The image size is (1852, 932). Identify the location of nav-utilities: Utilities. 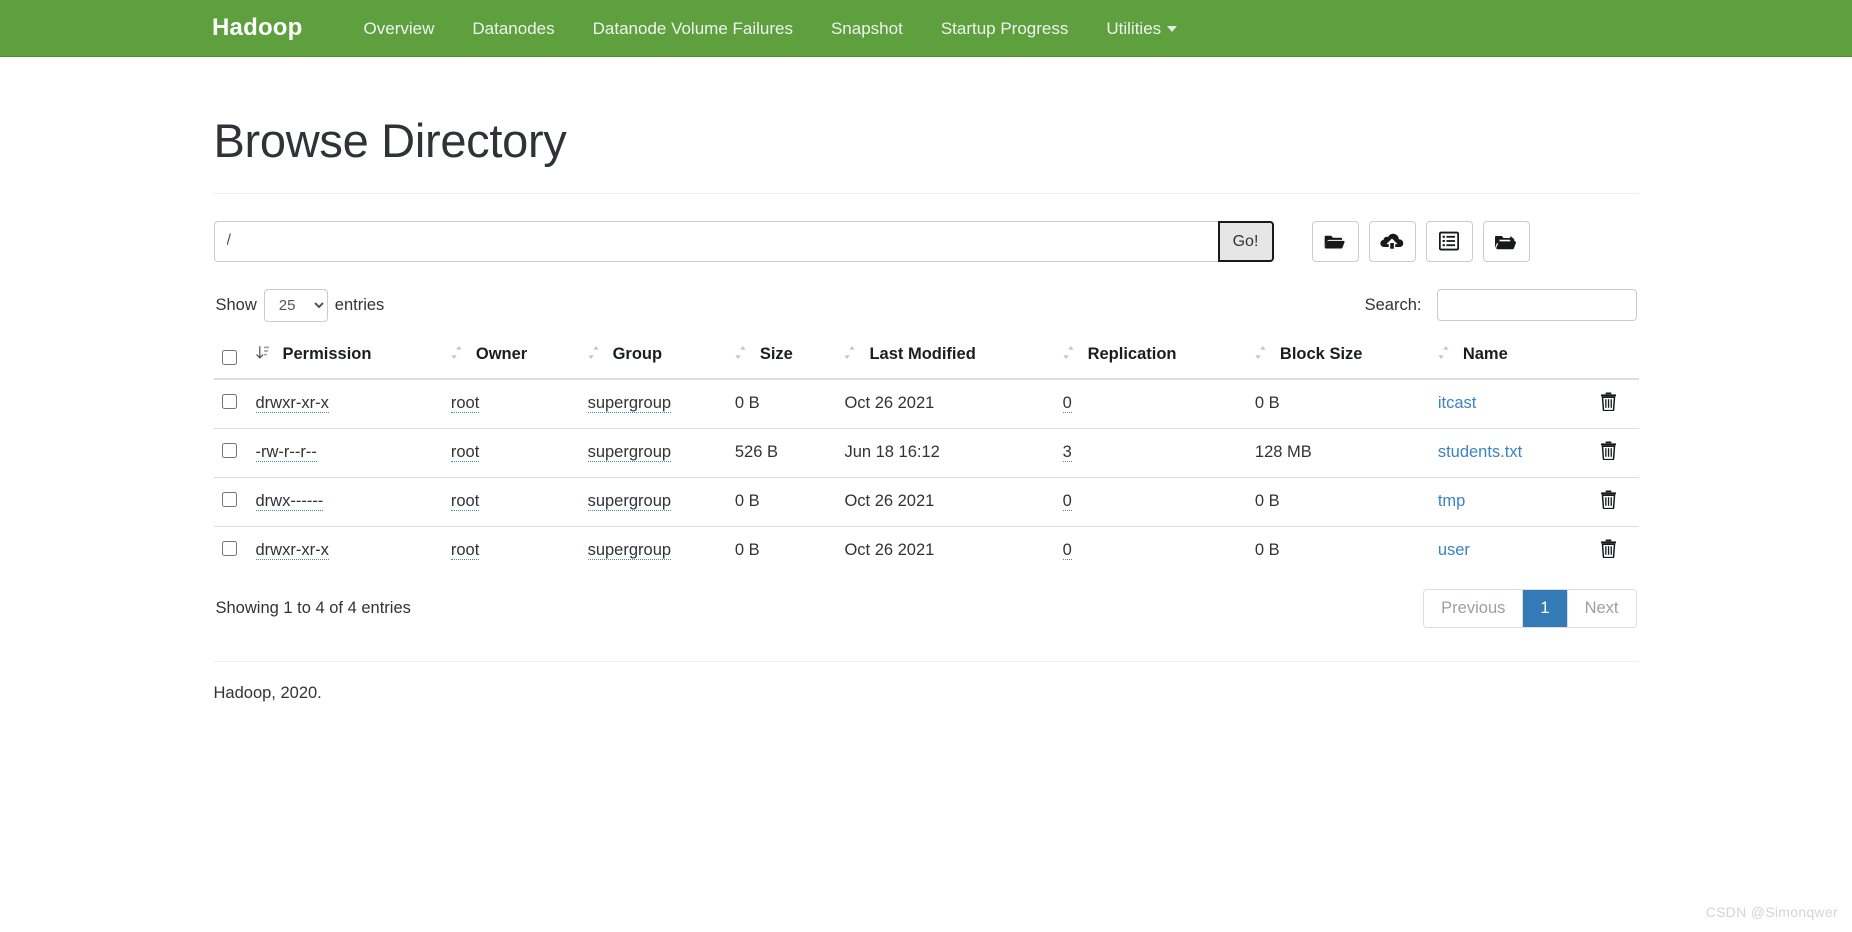
(1141, 28).